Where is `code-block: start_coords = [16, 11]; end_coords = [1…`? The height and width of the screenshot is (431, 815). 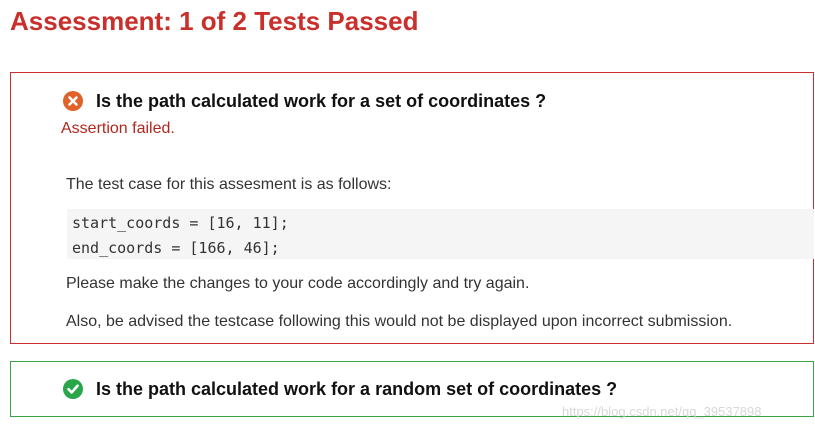 code-block: start_coords = [16, 11]; end_coords = [1… is located at coordinates (440, 234).